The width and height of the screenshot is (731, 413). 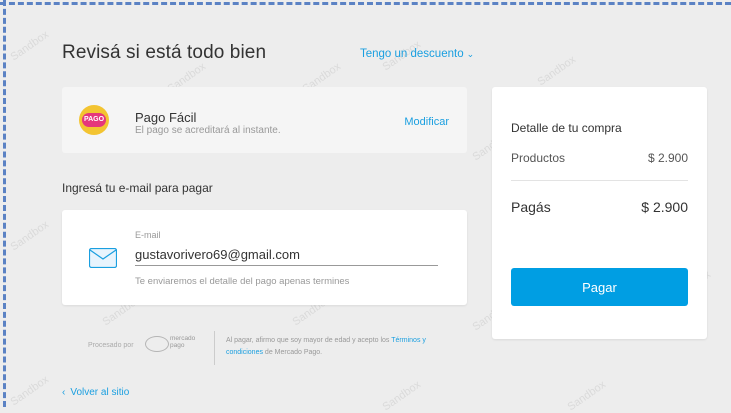 What do you see at coordinates (100, 392) in the screenshot?
I see `back-to-site-label: Volver al sitio` at bounding box center [100, 392].